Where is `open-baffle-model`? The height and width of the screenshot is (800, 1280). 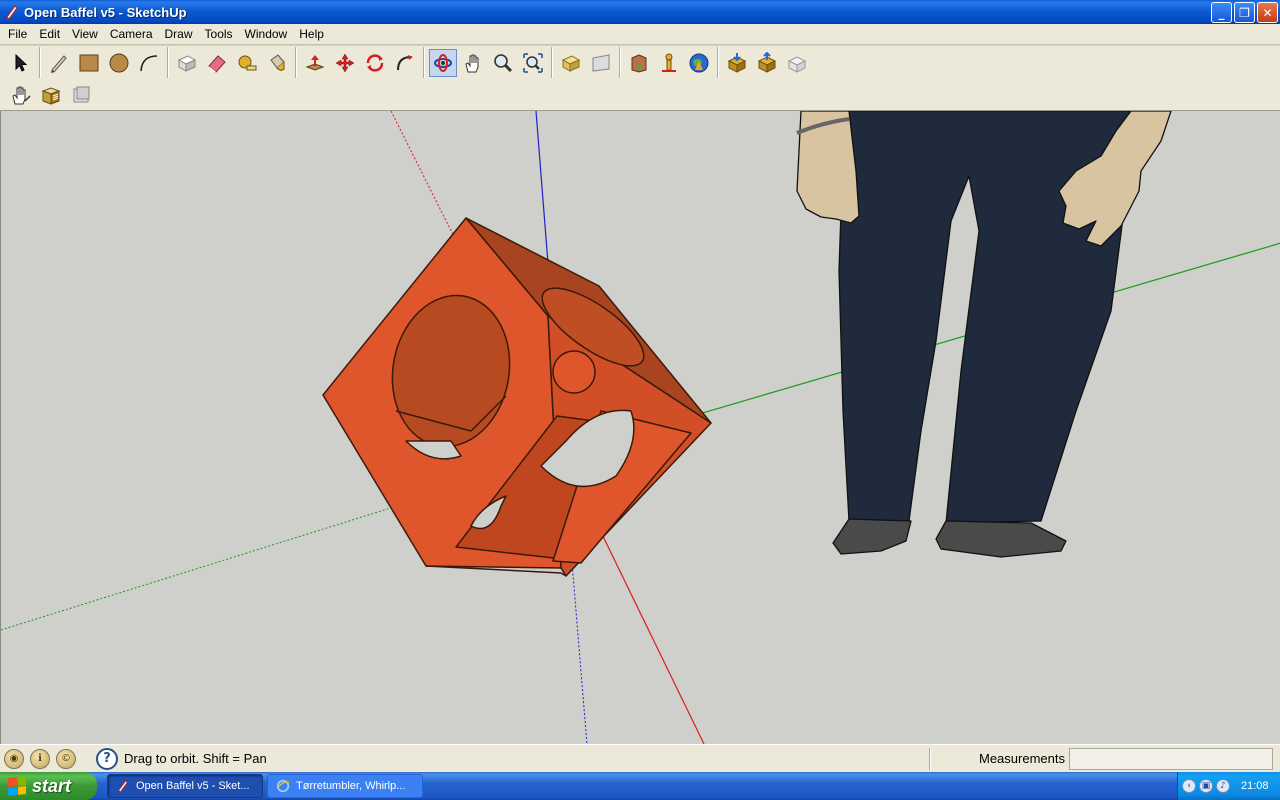
open-baffle-model is located at coordinates (517, 397).